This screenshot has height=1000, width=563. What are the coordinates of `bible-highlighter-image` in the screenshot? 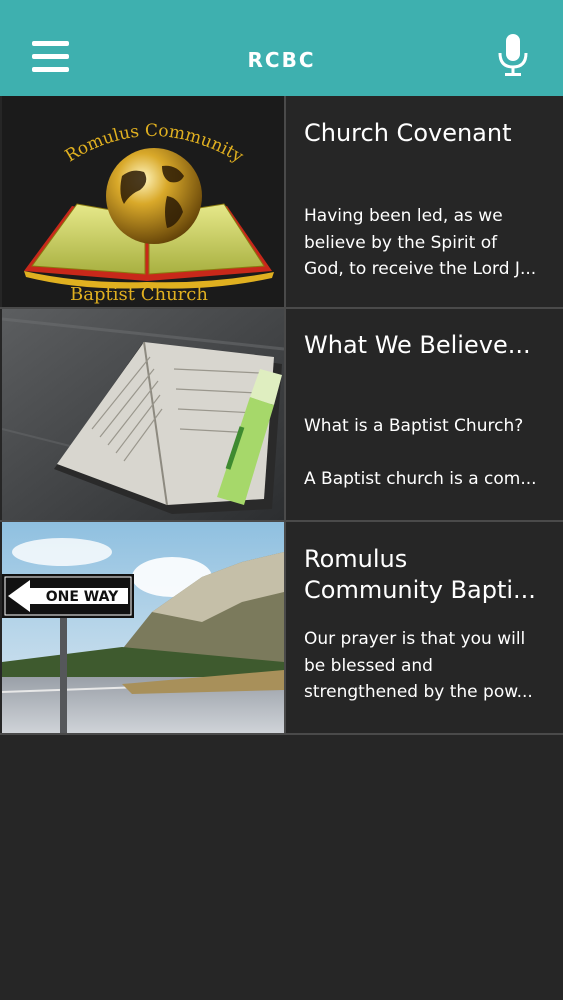 It's located at (144, 414).